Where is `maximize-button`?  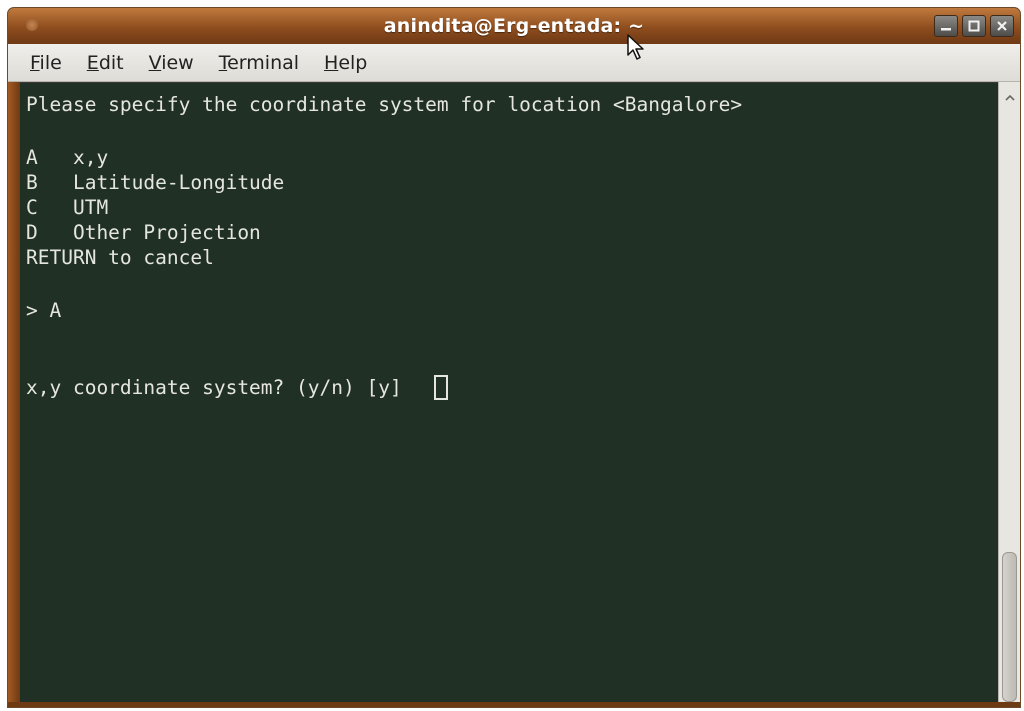
maximize-button is located at coordinates (974, 26).